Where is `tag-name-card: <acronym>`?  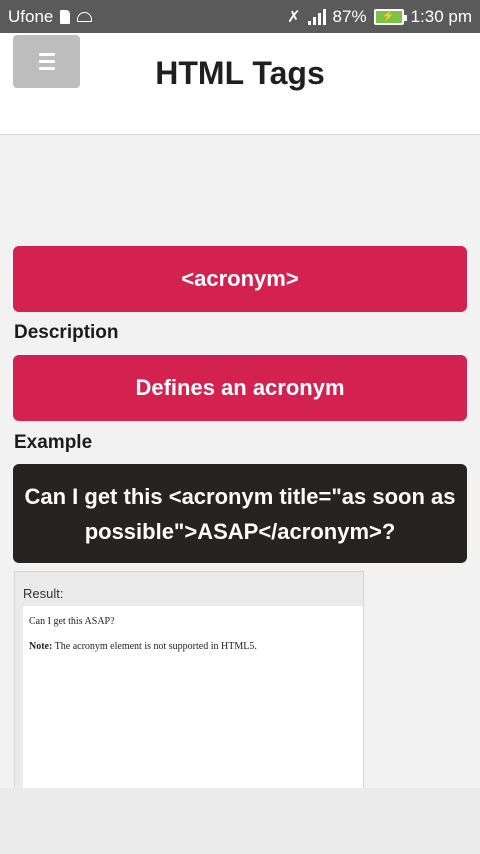
tag-name-card: <acronym> is located at coordinates (240, 279).